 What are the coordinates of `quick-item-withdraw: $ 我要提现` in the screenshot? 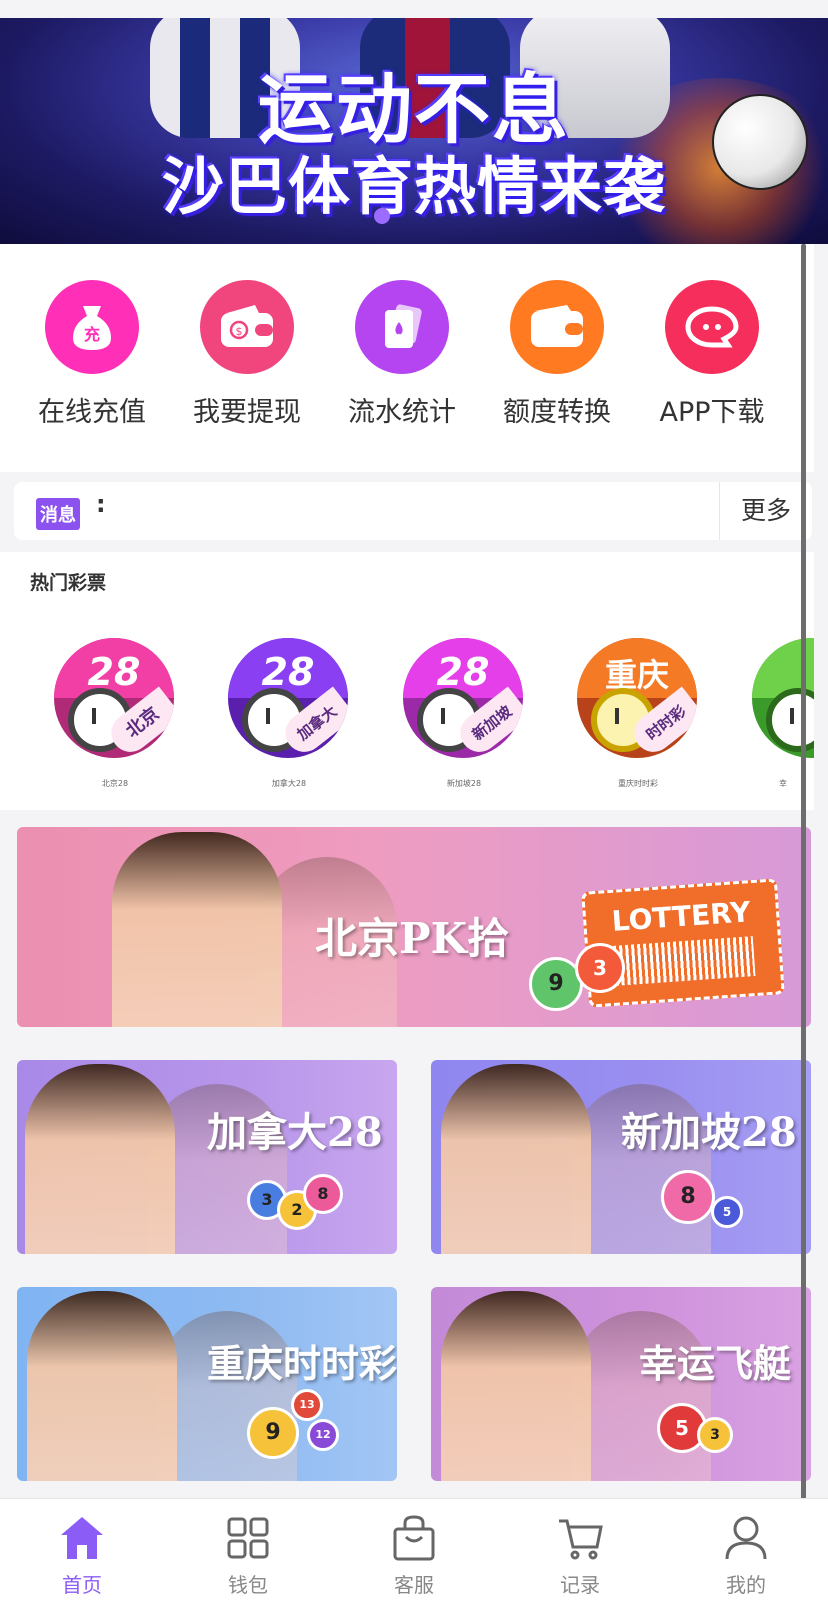 It's located at (247, 354).